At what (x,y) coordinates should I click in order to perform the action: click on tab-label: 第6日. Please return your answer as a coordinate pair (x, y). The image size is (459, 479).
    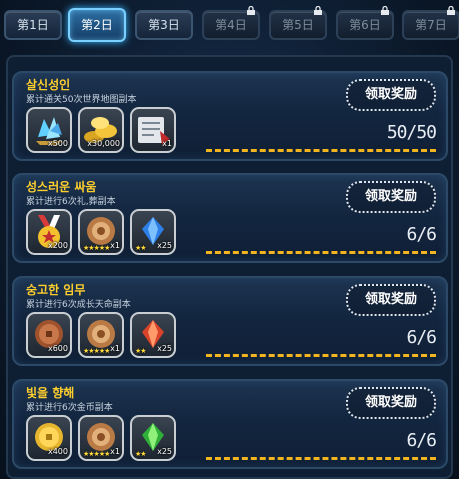
    Looking at the image, I should click on (365, 25).